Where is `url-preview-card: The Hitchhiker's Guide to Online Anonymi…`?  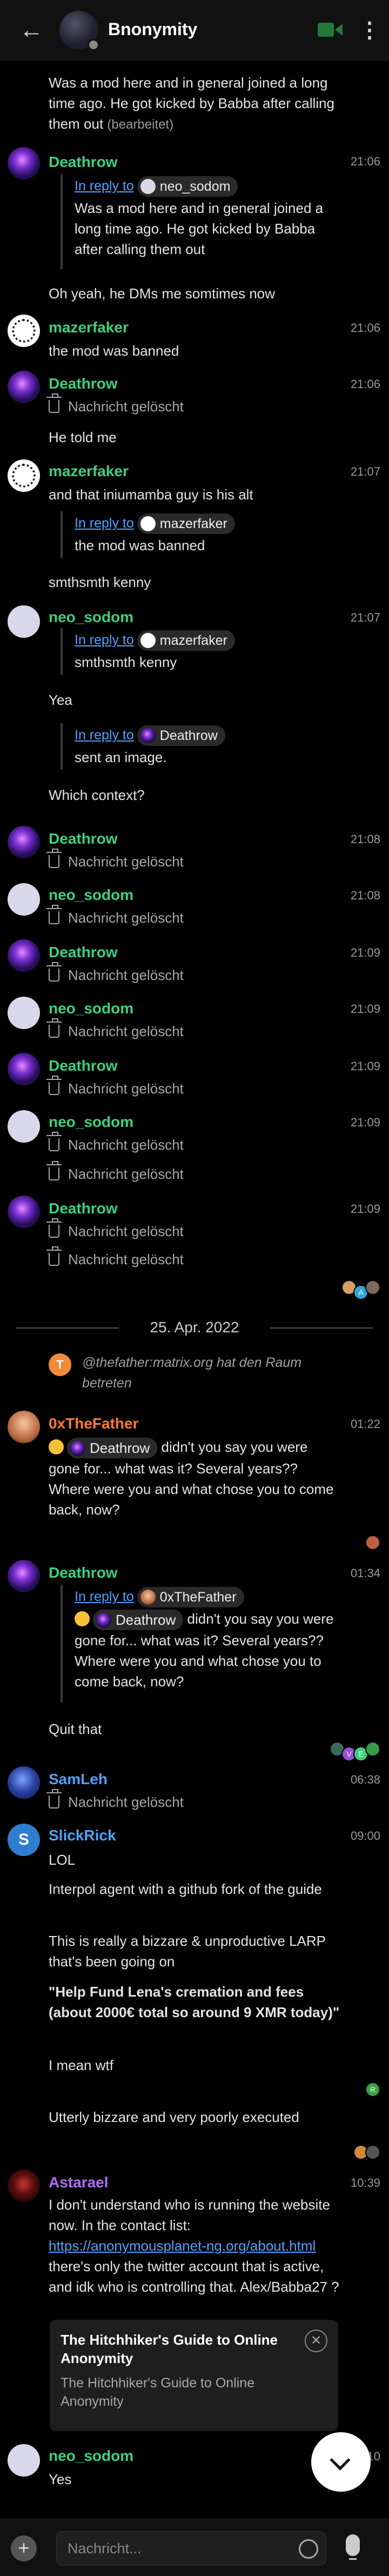 url-preview-card: The Hitchhiker's Guide to Online Anonymi… is located at coordinates (194, 2375).